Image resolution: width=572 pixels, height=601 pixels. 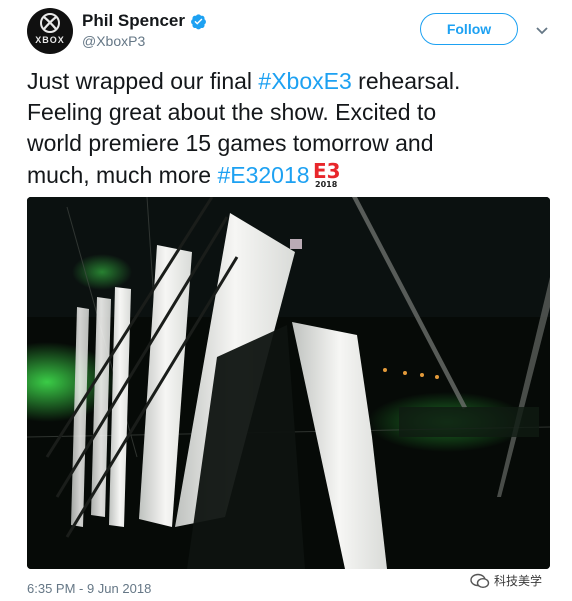 What do you see at coordinates (469, 29) in the screenshot?
I see `follow-button: Follow` at bounding box center [469, 29].